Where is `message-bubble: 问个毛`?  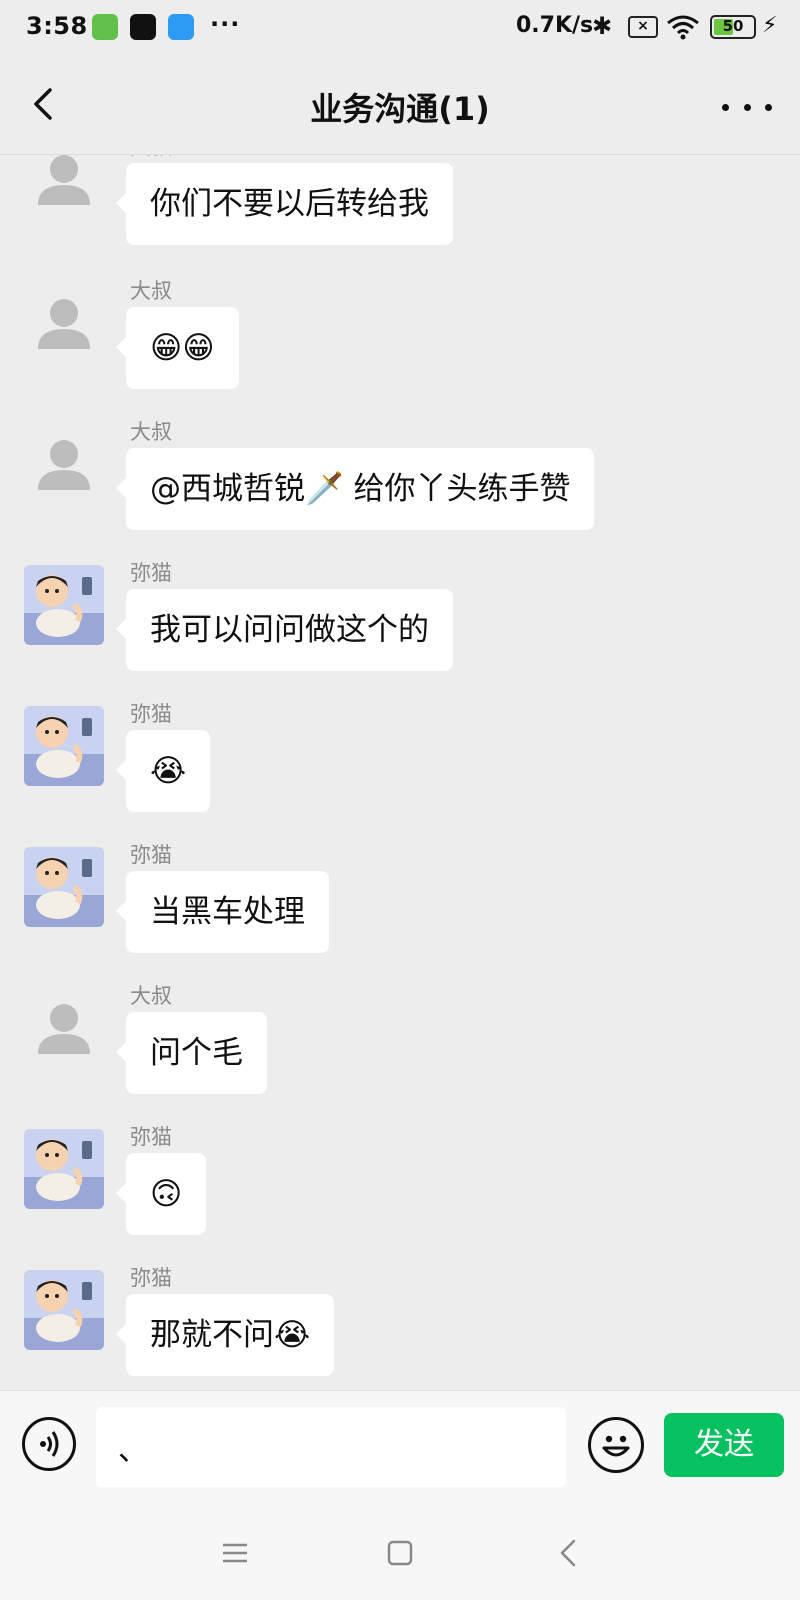 message-bubble: 问个毛 is located at coordinates (191, 1053).